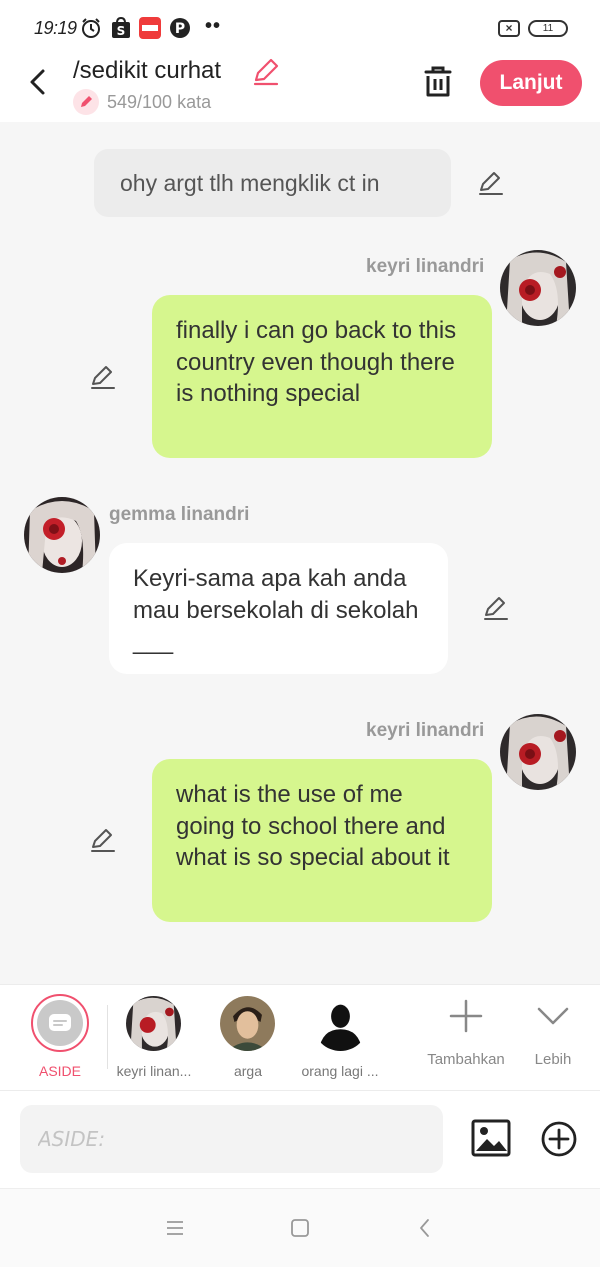 This screenshot has width=600, height=1267. Describe the element at coordinates (231, 1139) in the screenshot. I see `aside-input` at that location.